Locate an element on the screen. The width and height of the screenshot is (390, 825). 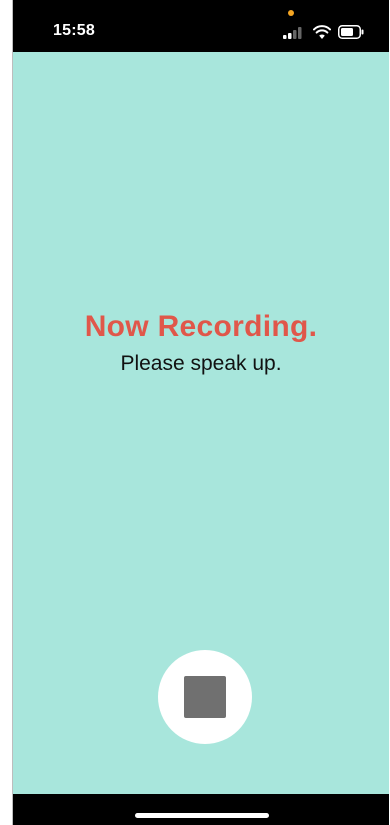
window-edge is located at coordinates (7, 412).